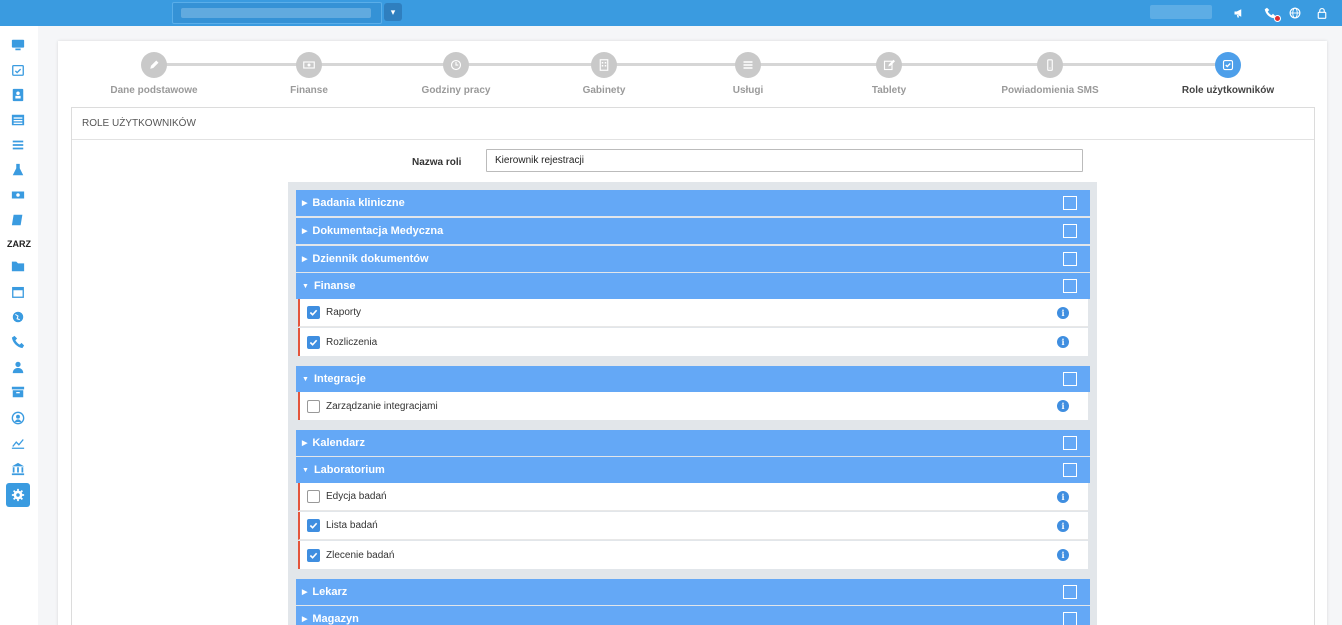 This screenshot has width=1342, height=625. I want to click on sidebar-section-label: ZARZ, so click(19, 244).